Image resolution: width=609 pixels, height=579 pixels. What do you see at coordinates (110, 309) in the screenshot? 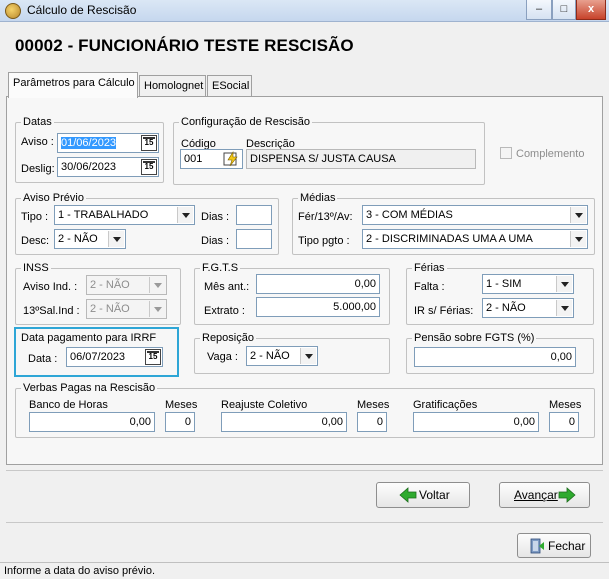
I see `inss-13sal-value: 2 - NÃO` at bounding box center [110, 309].